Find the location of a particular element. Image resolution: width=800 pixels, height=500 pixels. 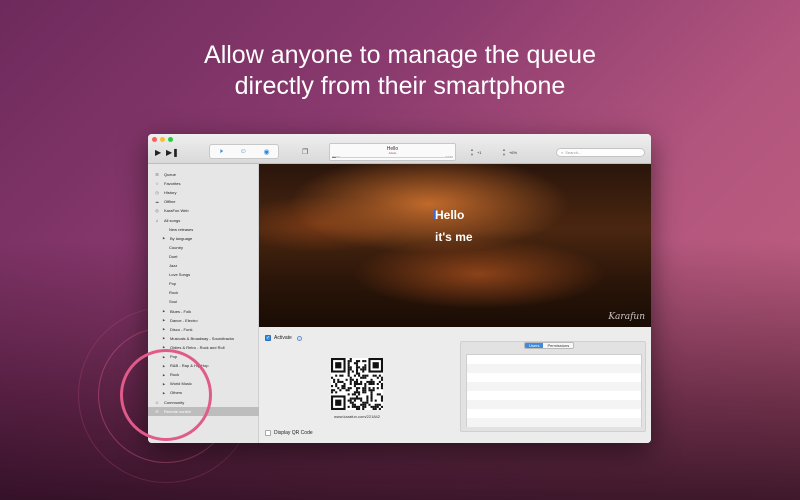

tab-users: Users is located at coordinates (534, 345).